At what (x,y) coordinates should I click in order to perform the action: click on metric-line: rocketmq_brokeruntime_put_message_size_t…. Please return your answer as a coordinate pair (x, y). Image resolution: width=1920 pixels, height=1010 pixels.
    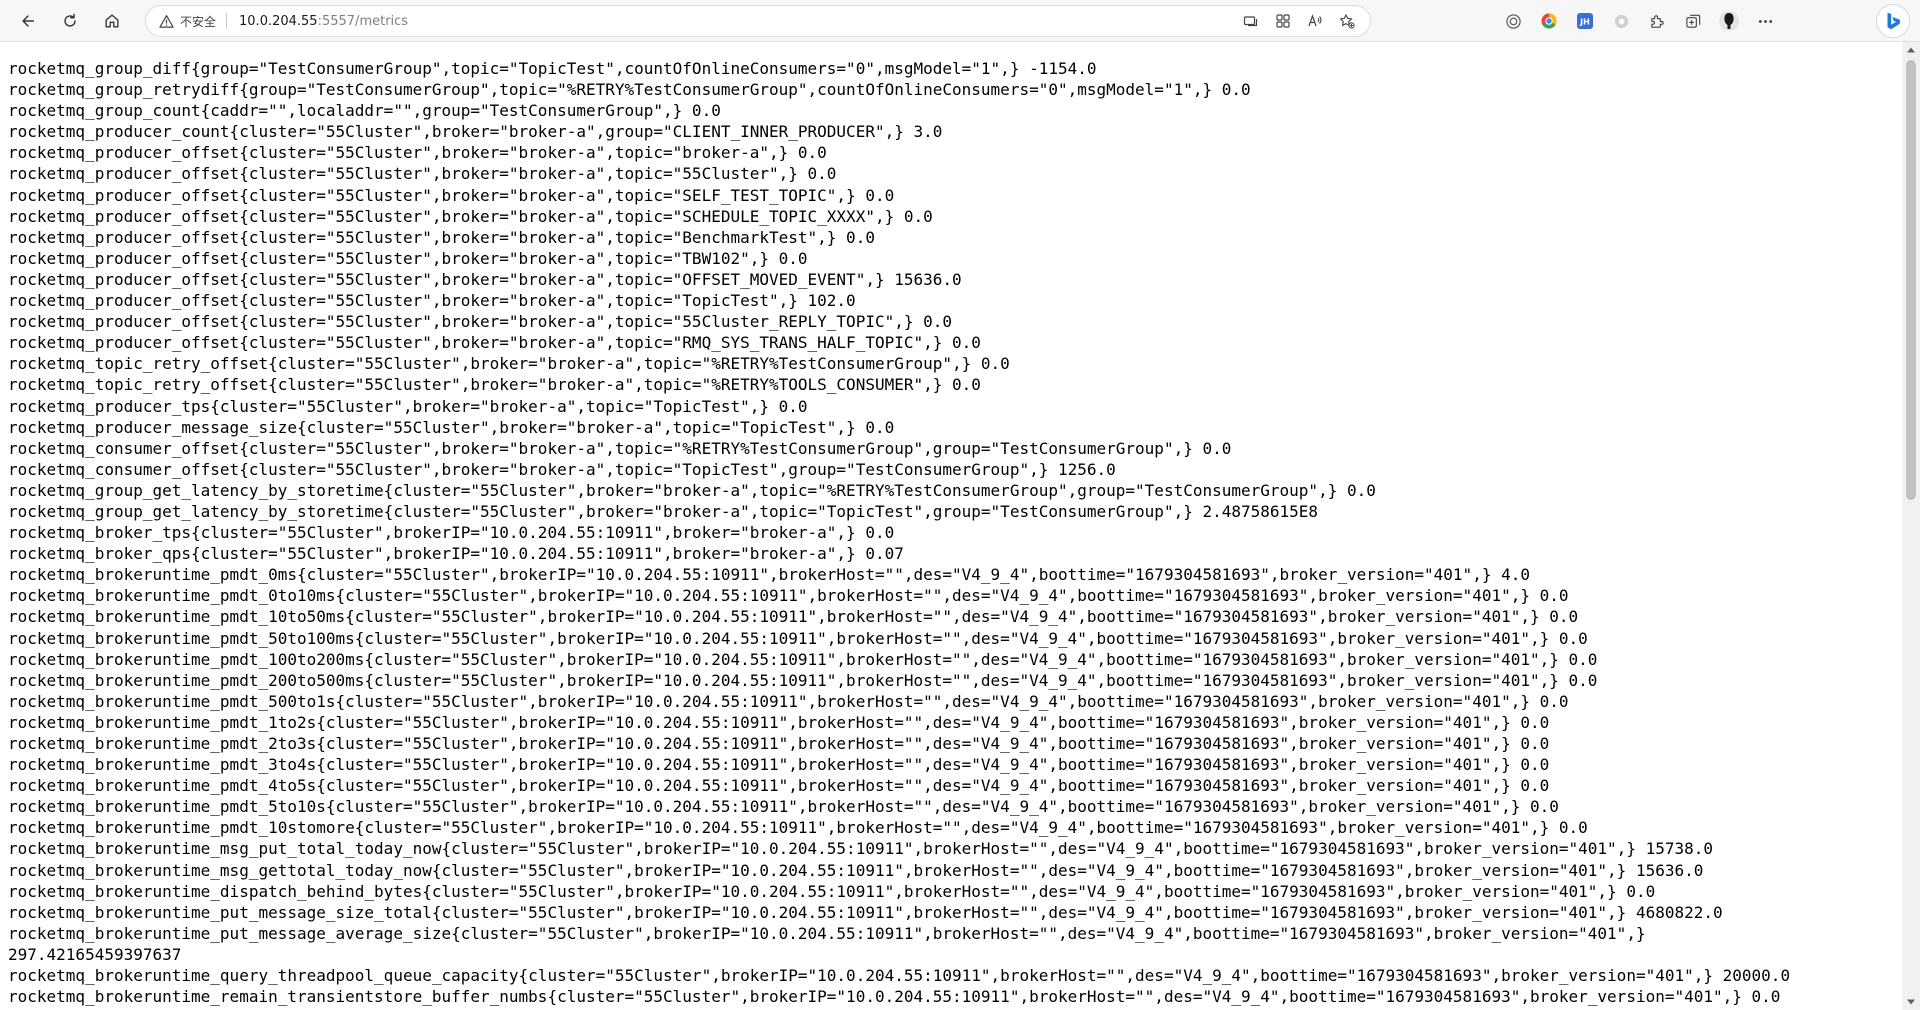
    Looking at the image, I should click on (865, 912).